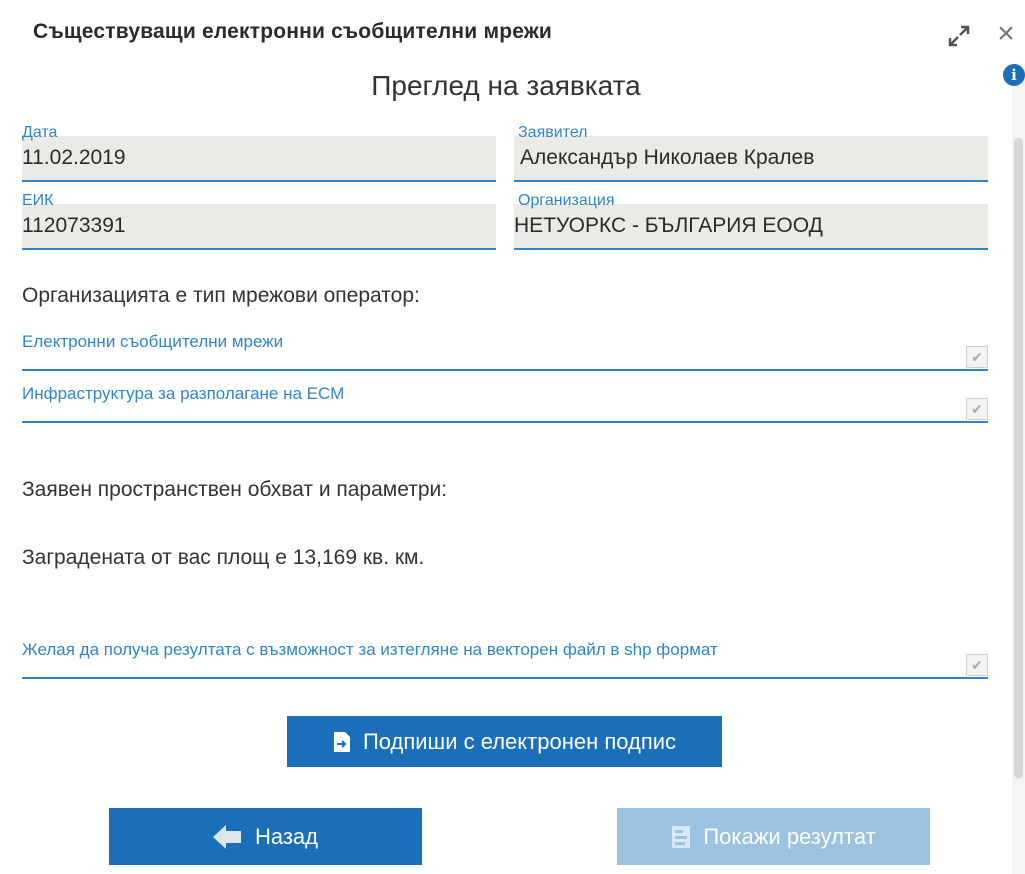 The image size is (1025, 874). What do you see at coordinates (74, 157) in the screenshot?
I see `date-value: 11.02.2019` at bounding box center [74, 157].